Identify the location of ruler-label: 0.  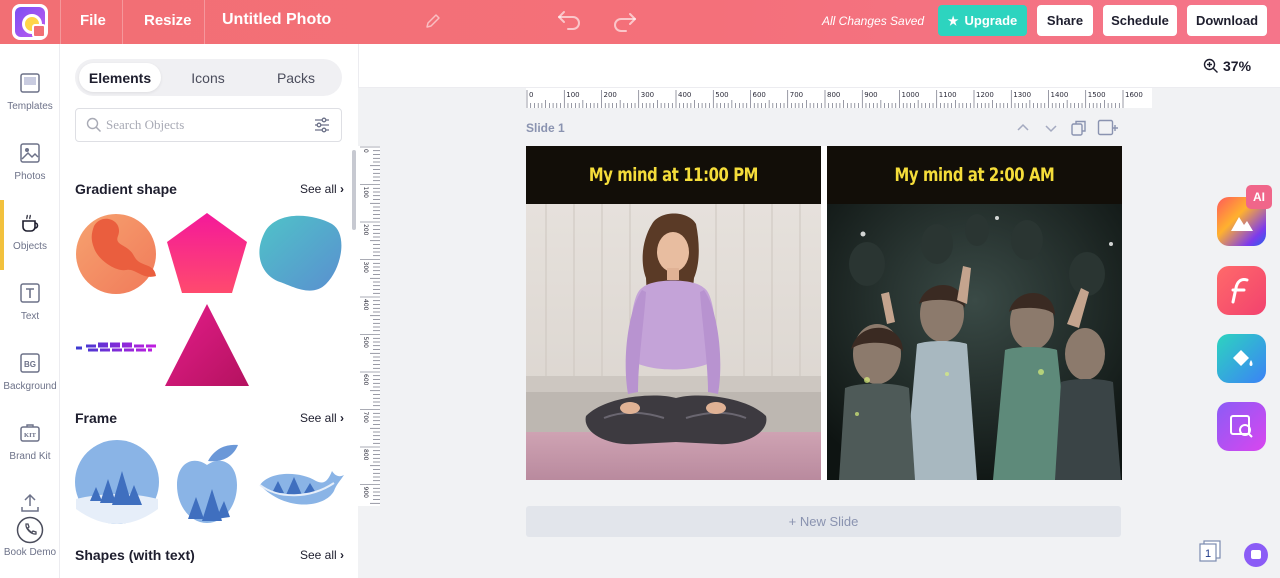
(531, 95).